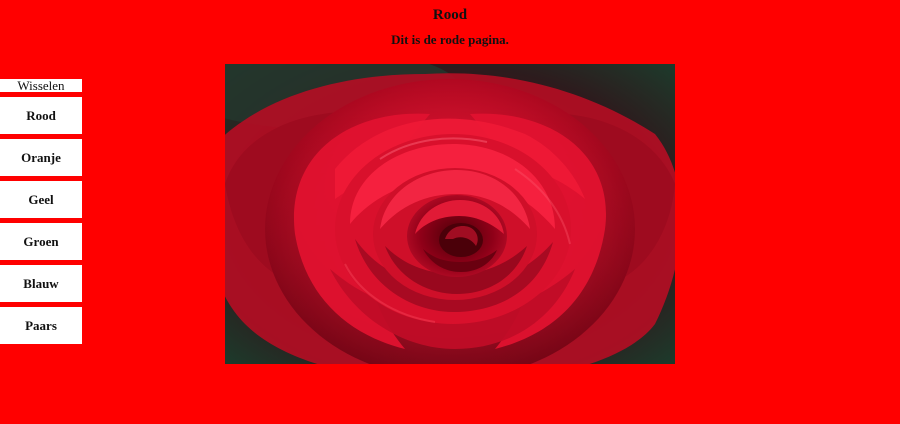 This screenshot has height=424, width=900. Describe the element at coordinates (41, 157) in the screenshot. I see `nav-button-oranje: Oranje` at that location.